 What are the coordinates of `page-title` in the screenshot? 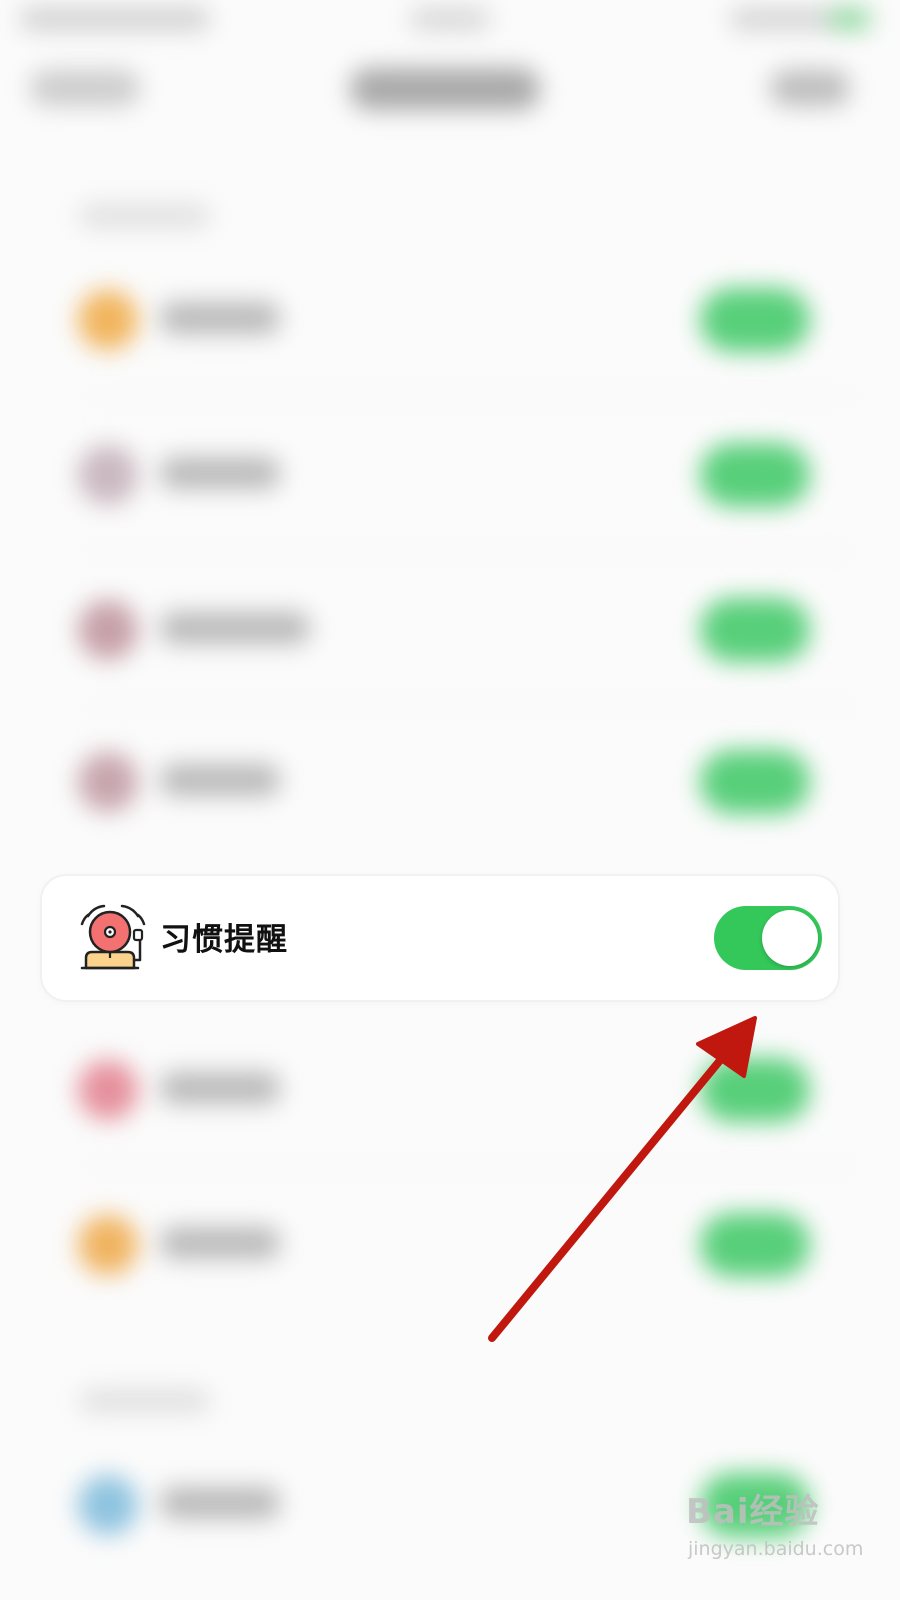 It's located at (445, 89).